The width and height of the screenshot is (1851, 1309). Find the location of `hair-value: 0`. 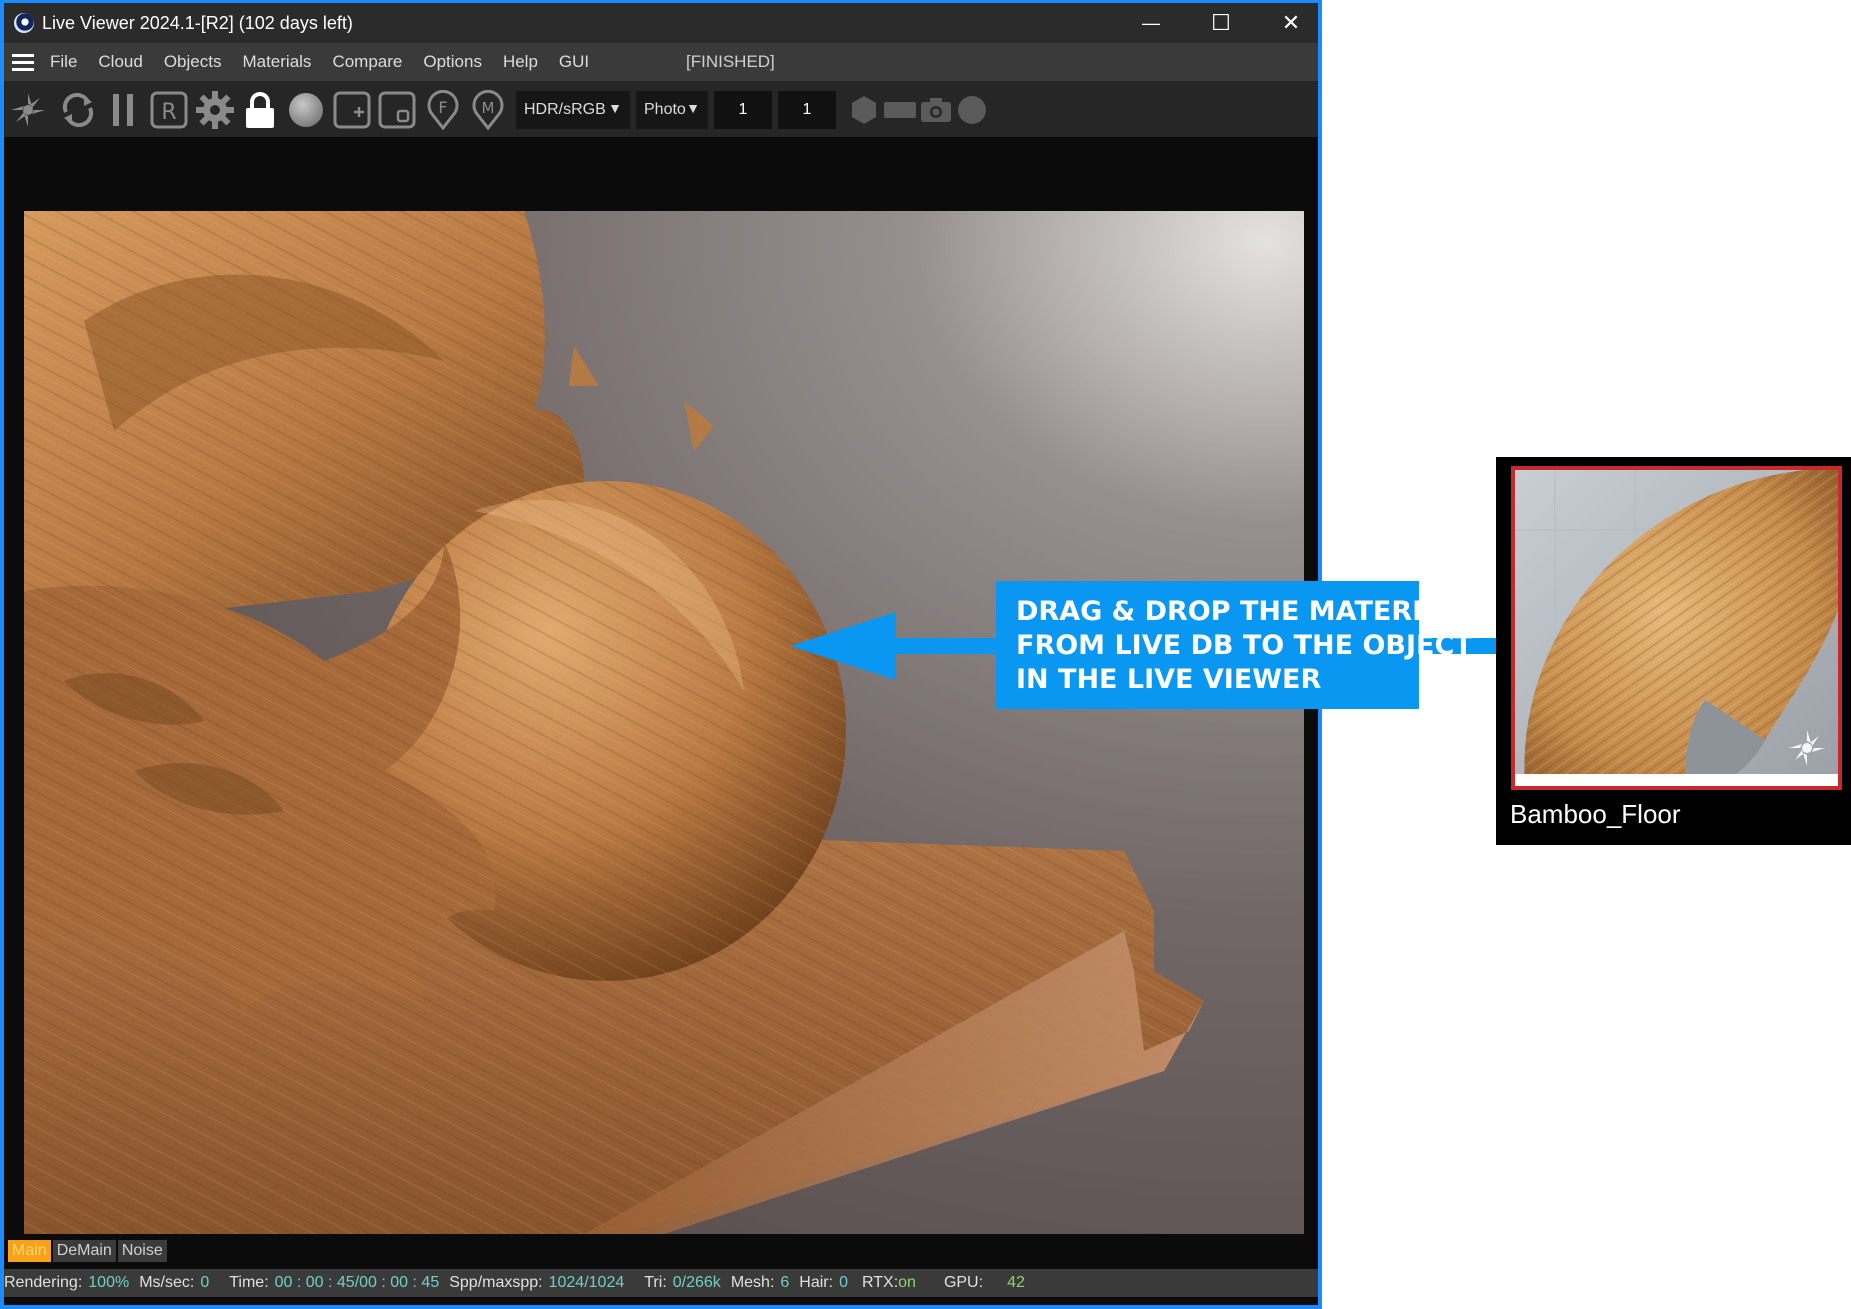

hair-value: 0 is located at coordinates (843, 1282).